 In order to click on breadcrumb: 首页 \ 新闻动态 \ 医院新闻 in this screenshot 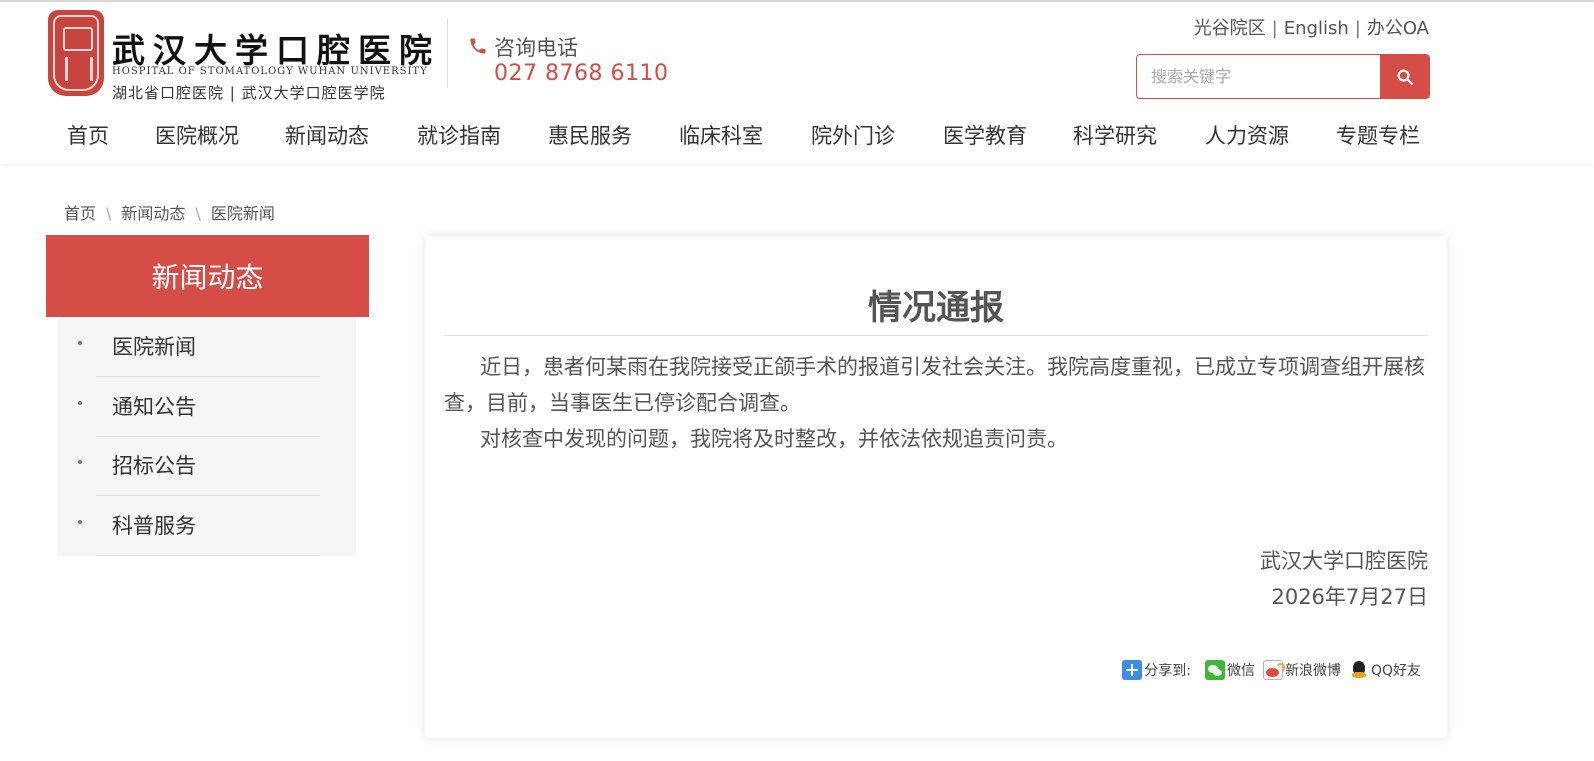, I will do `click(169, 213)`.